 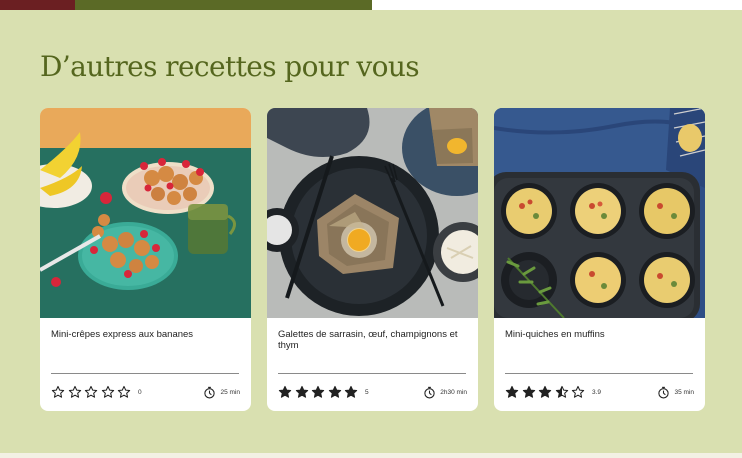 I want to click on section-heading: D’autres recettes pour vous, so click(x=230, y=66).